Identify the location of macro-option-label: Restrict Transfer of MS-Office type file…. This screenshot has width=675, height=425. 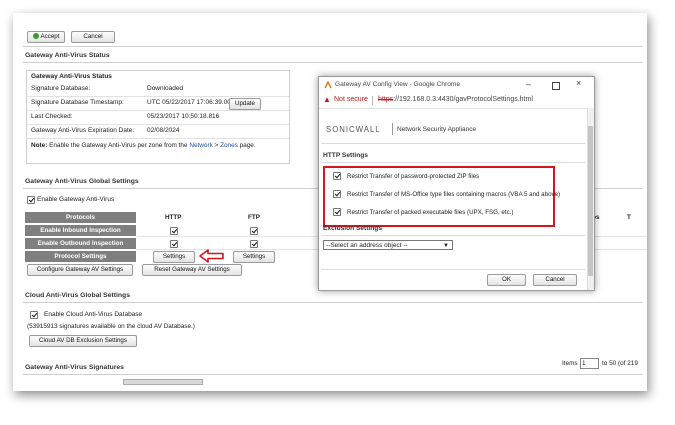
(454, 194).